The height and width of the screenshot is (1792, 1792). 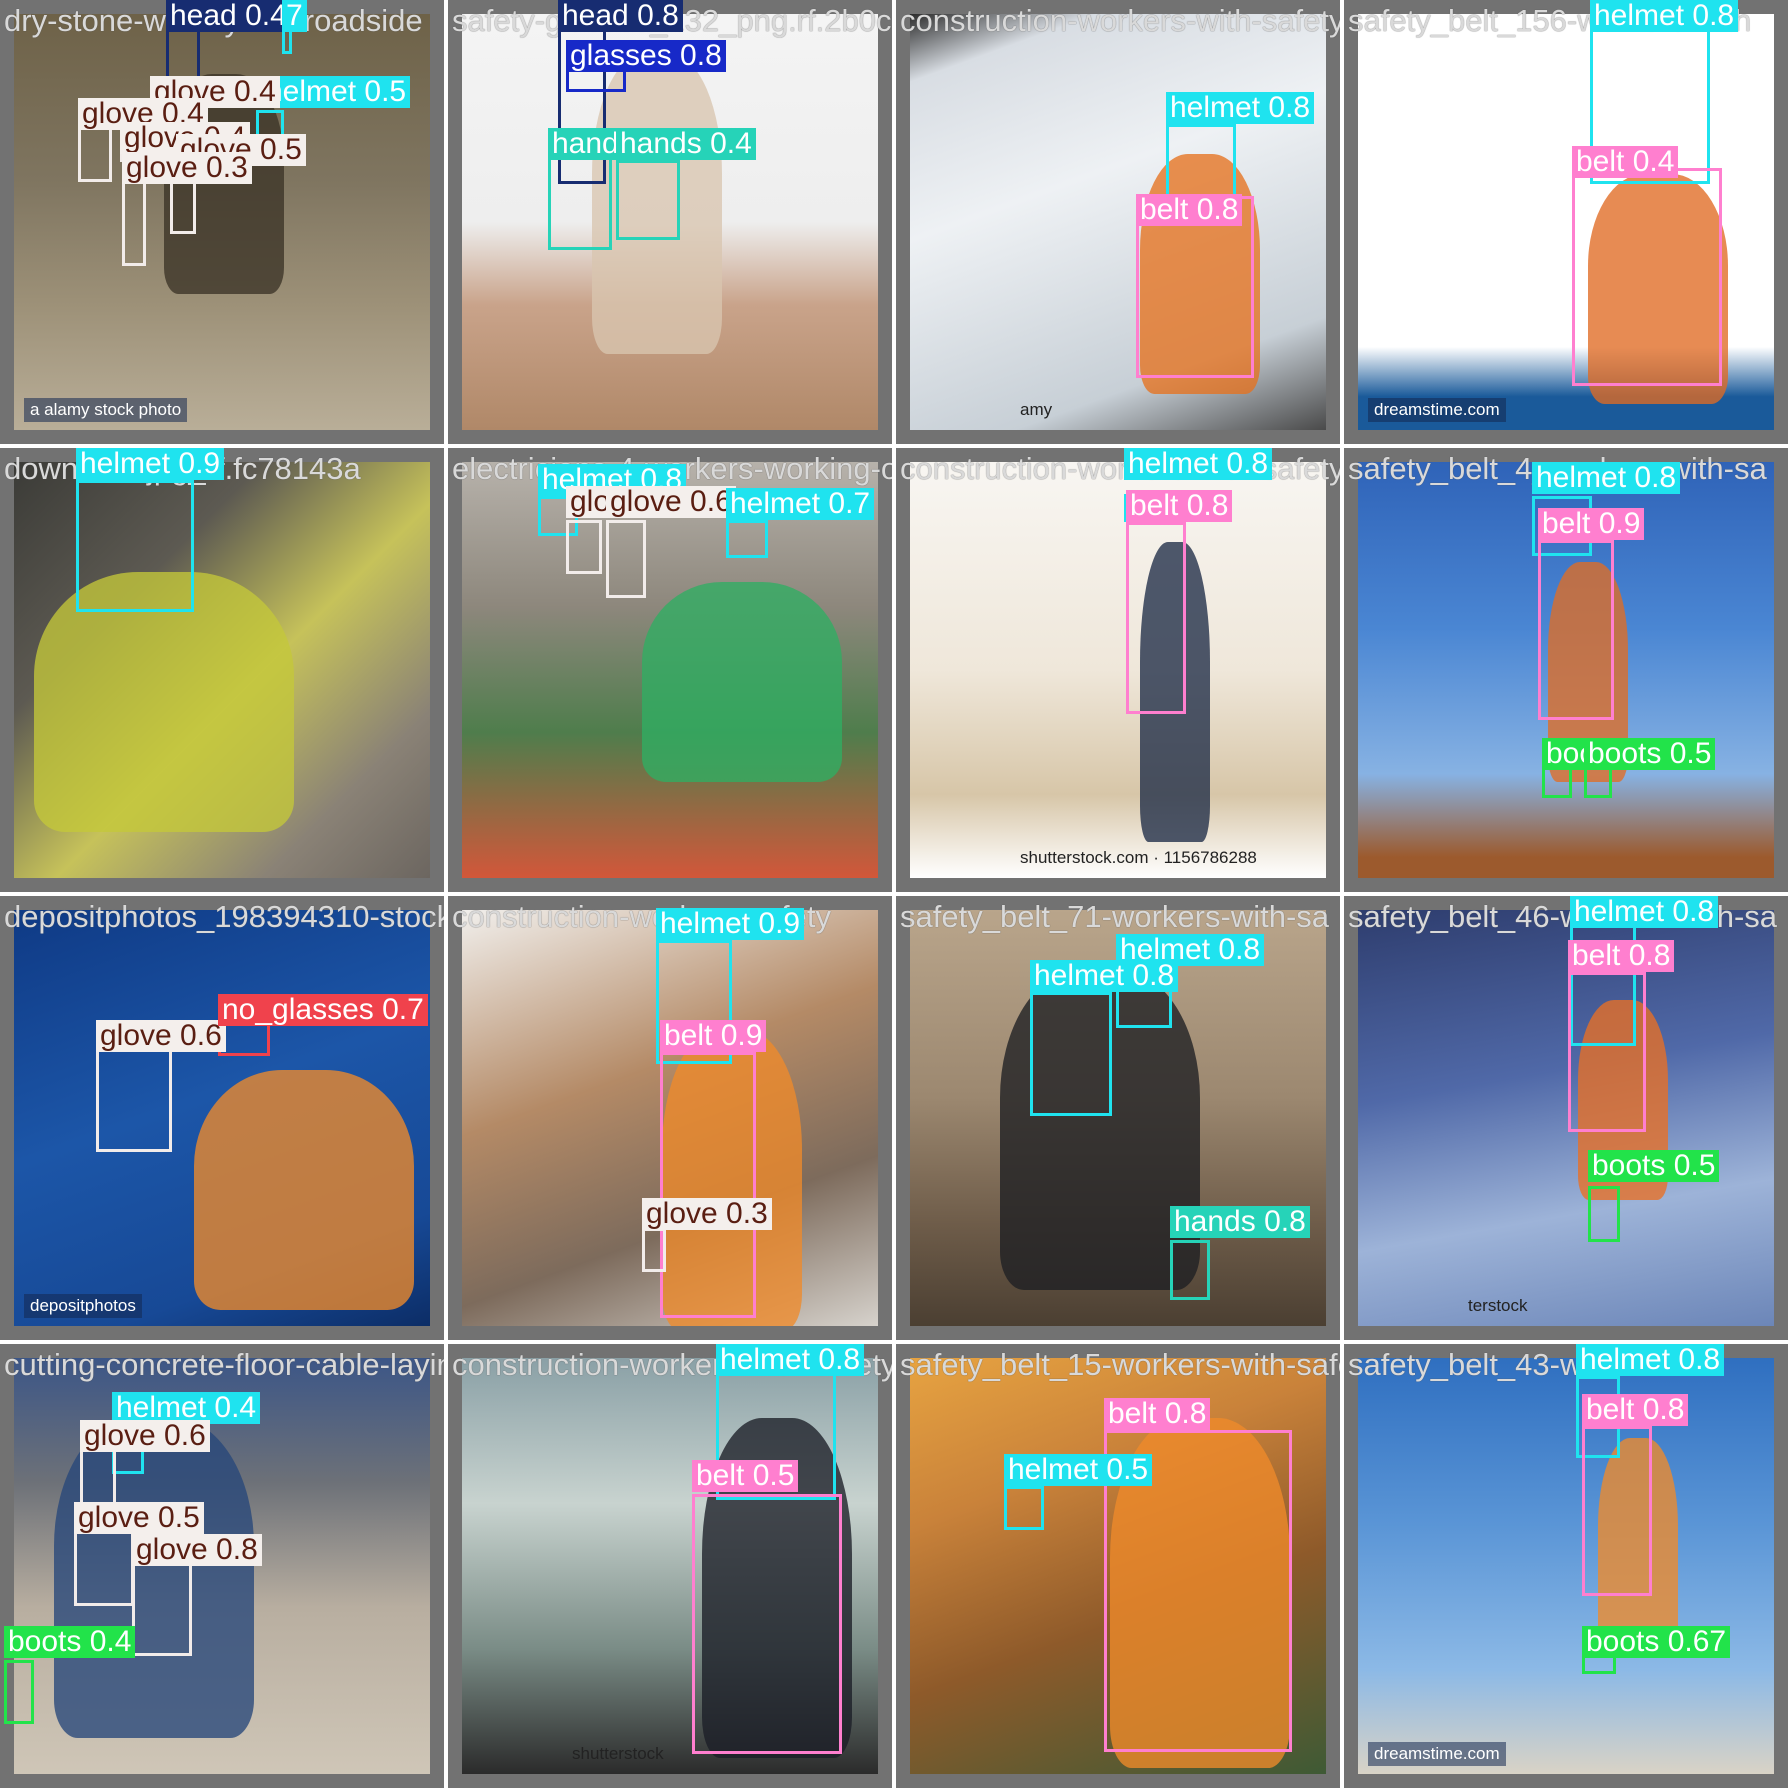 What do you see at coordinates (294, 16) in the screenshot?
I see `helmet-detection-label: 7` at bounding box center [294, 16].